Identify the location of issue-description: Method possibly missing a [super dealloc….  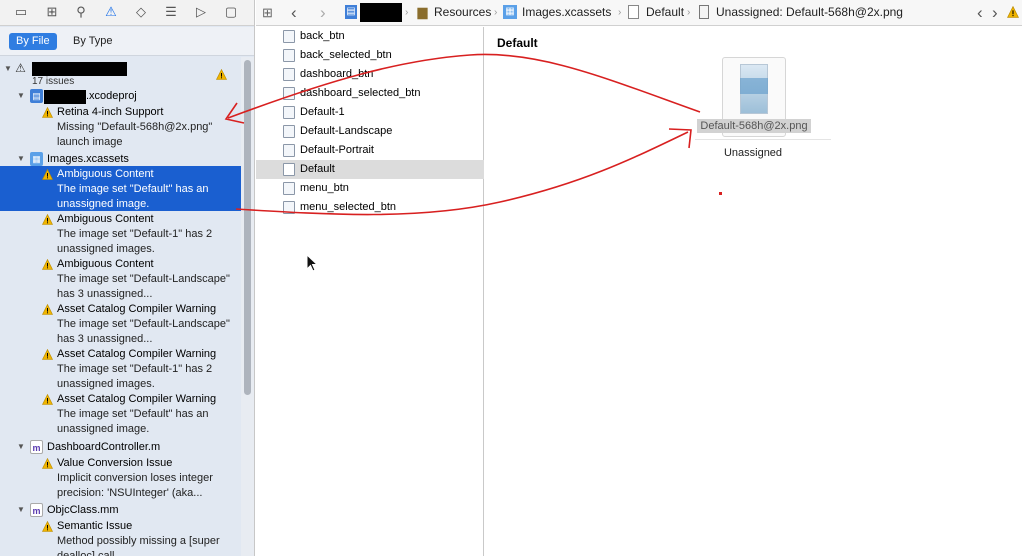
(138, 545).